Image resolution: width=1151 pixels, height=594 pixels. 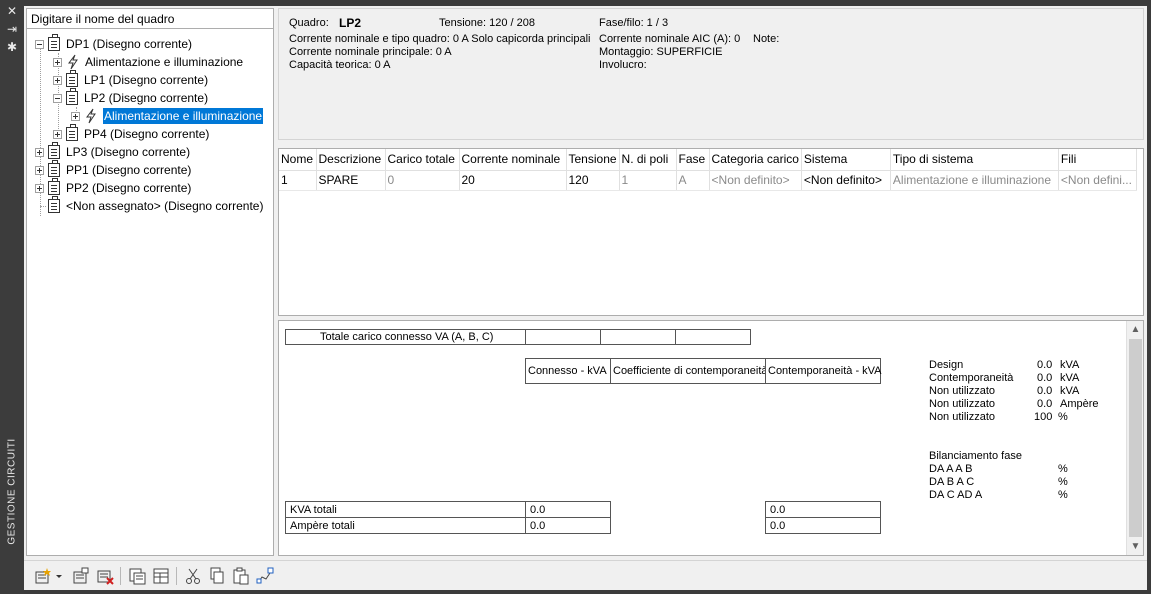 What do you see at coordinates (975, 456) in the screenshot?
I see `bilanciamento-title: Bilanciamento fase` at bounding box center [975, 456].